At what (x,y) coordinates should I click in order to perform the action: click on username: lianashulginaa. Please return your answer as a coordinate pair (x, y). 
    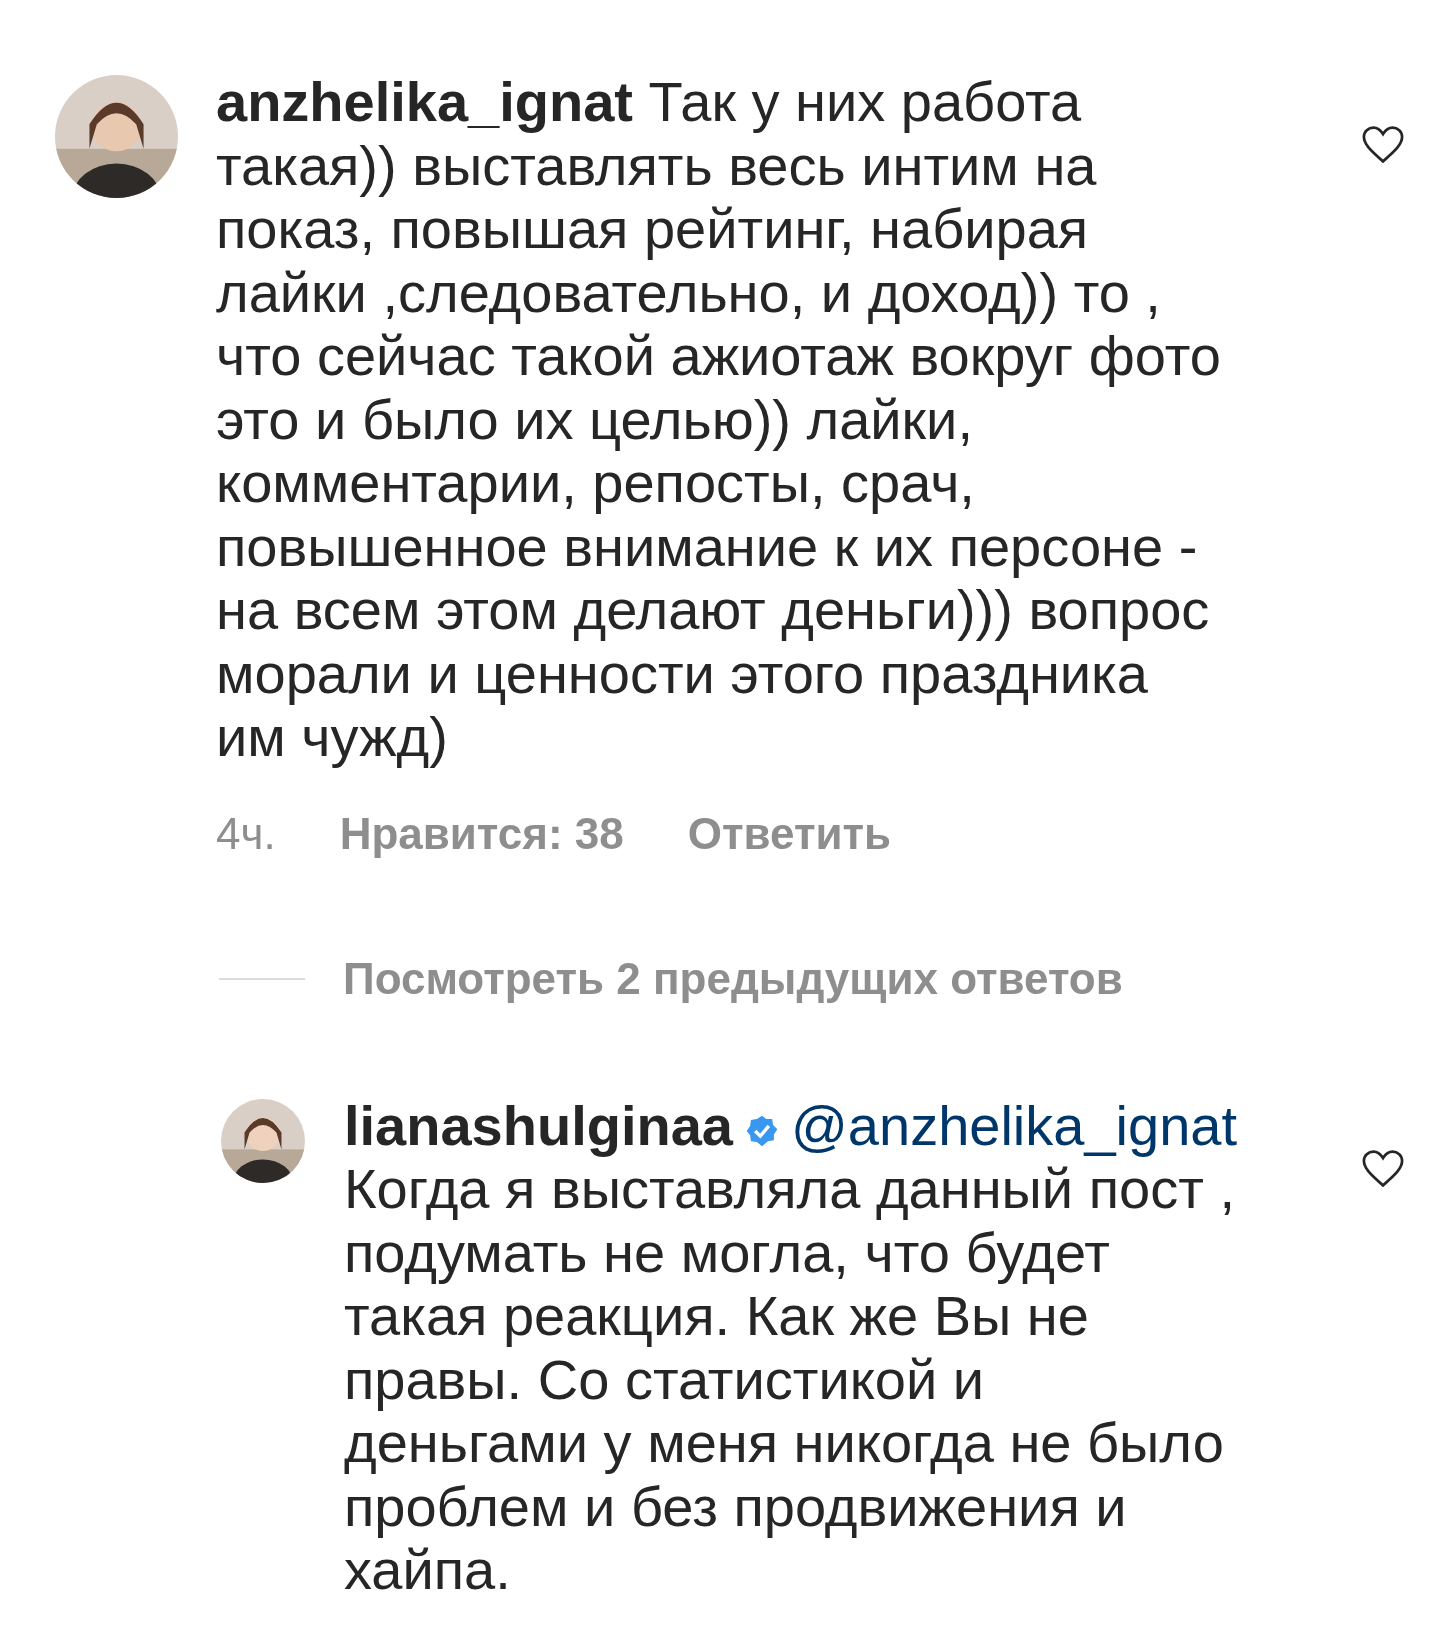
    Looking at the image, I should click on (538, 1125).